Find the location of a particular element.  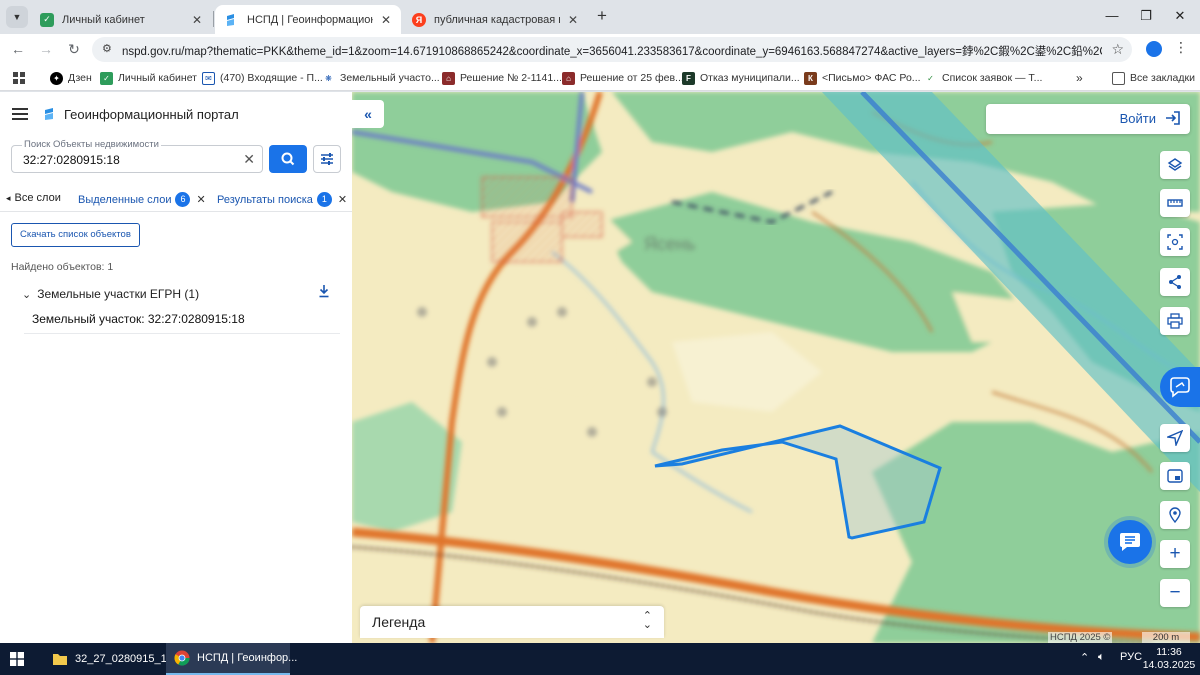

minimap-icon is located at coordinates (1175, 476).